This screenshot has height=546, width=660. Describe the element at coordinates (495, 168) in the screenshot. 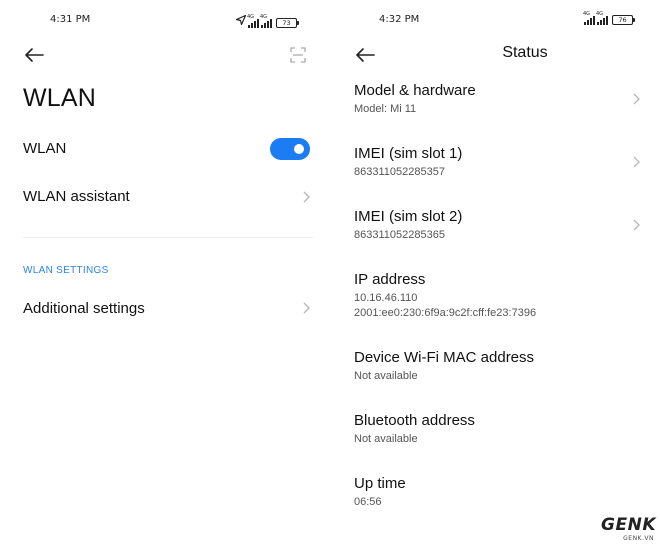

I see `status-item-imei-1: IMEI (sim slot 1) 863311052285357` at that location.